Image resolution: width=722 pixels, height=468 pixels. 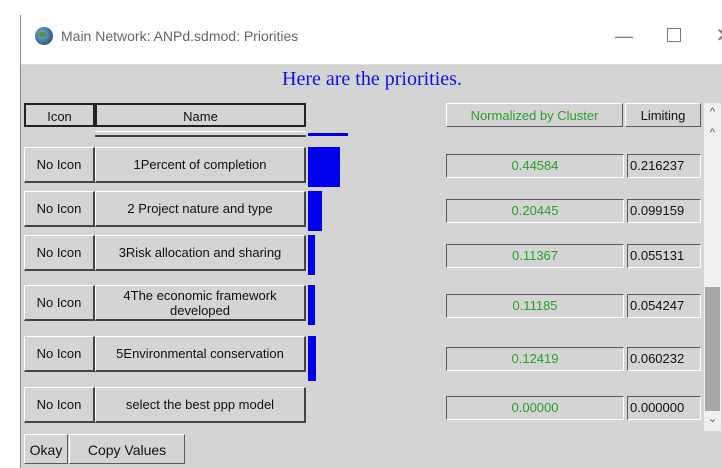 What do you see at coordinates (664, 408) in the screenshot?
I see `limiting-value: 0.000000` at bounding box center [664, 408].